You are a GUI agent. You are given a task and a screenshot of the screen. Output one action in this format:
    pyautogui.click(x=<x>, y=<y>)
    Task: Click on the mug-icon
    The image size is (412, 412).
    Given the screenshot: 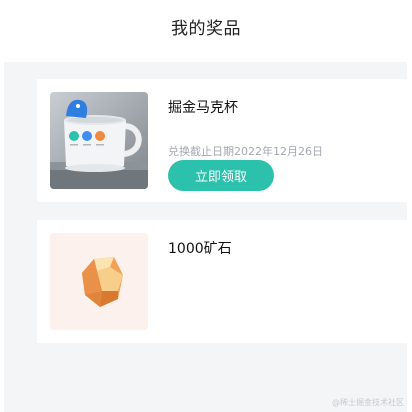 What is the action you would take?
    pyautogui.click(x=99, y=140)
    